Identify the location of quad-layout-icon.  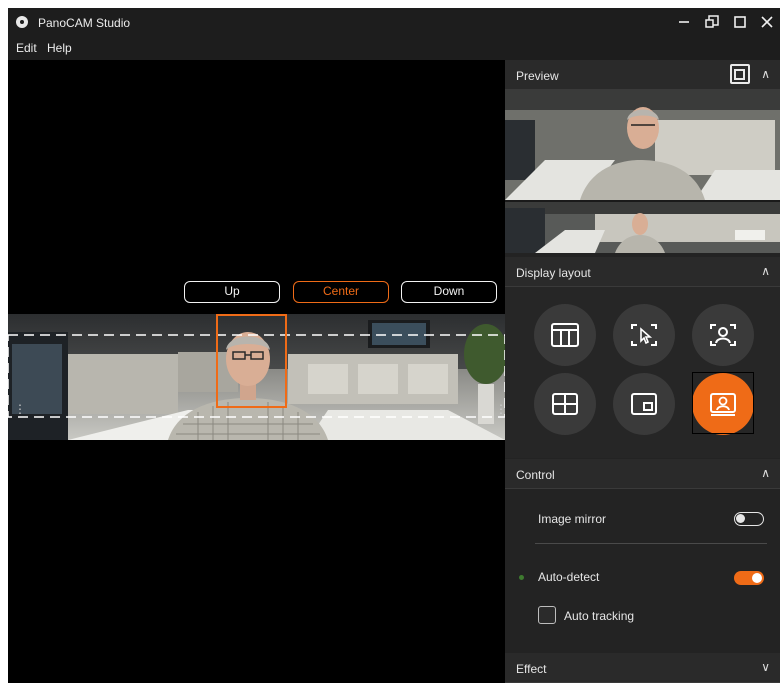
(565, 404).